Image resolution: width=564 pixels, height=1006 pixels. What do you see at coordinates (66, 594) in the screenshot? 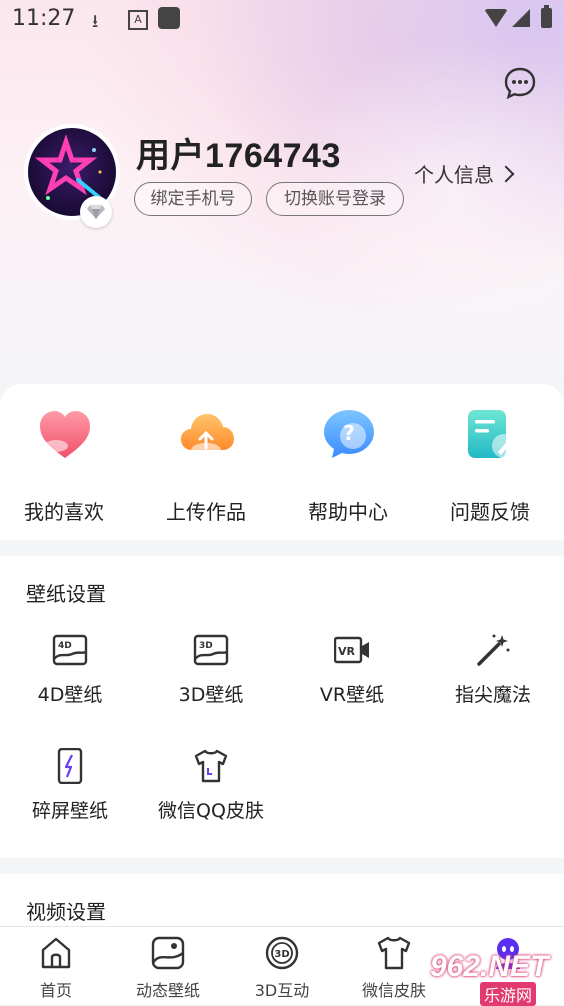
I see `section-title: 壁纸设置` at bounding box center [66, 594].